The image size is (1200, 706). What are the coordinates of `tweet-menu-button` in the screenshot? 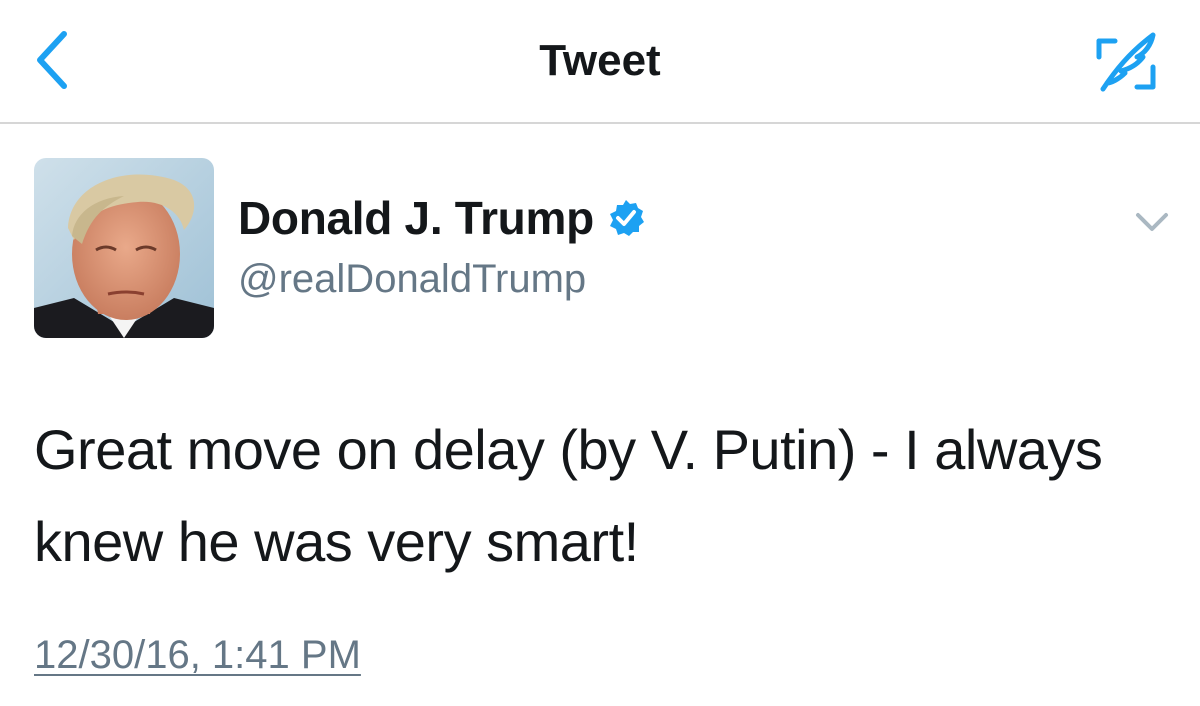 It's located at (1152, 222).